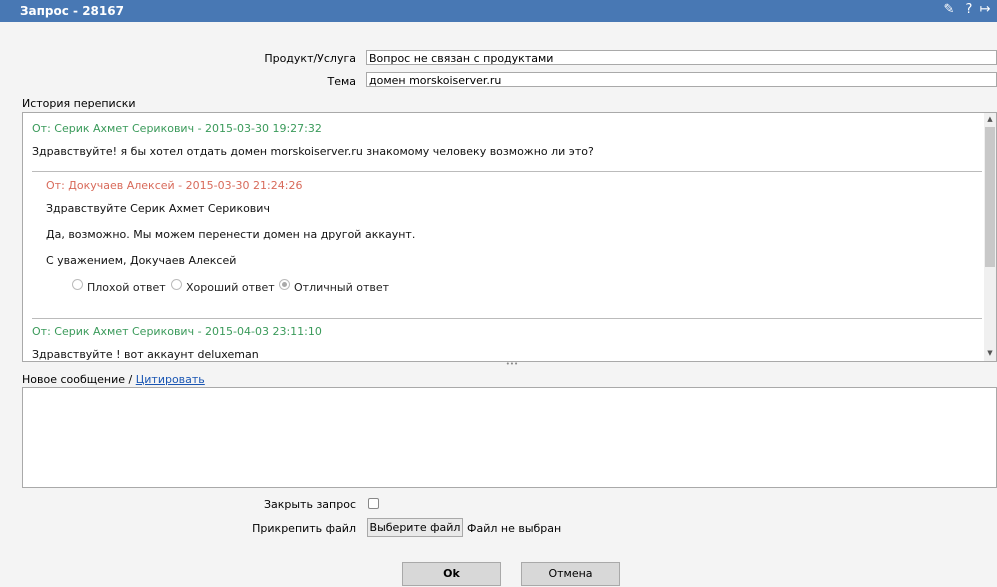  I want to click on exit-icon: ↦, so click(985, 10).